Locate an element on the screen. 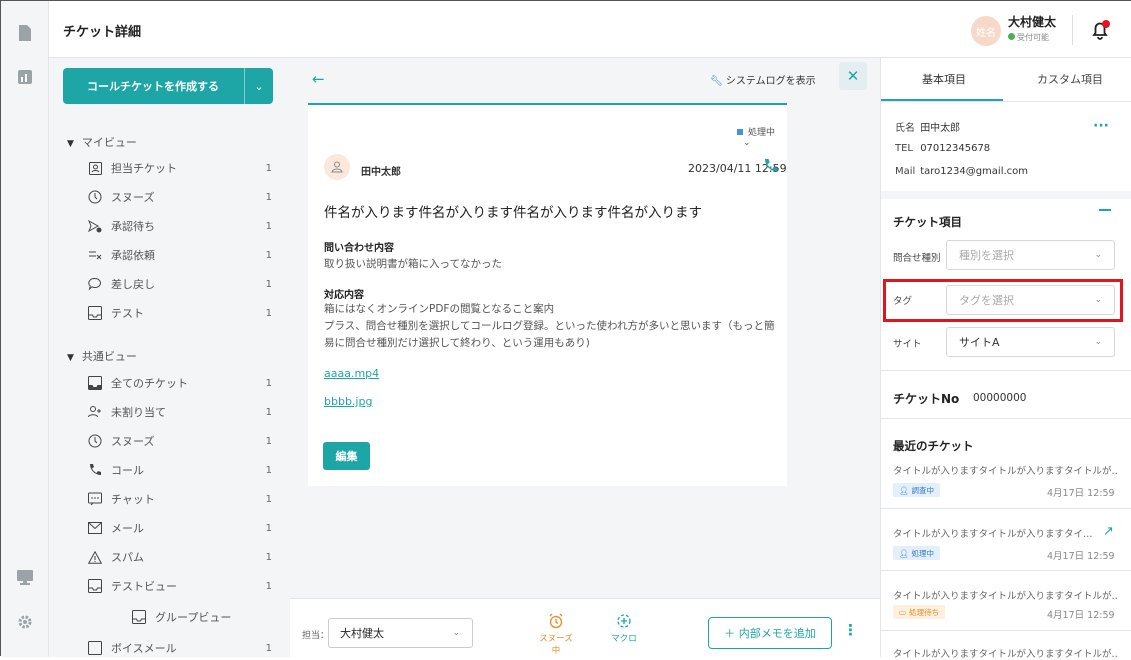 This screenshot has height=660, width=1131. response-line: 易に問合せ種別だけ選択して終わり、という運用もあり) is located at coordinates (457, 343).